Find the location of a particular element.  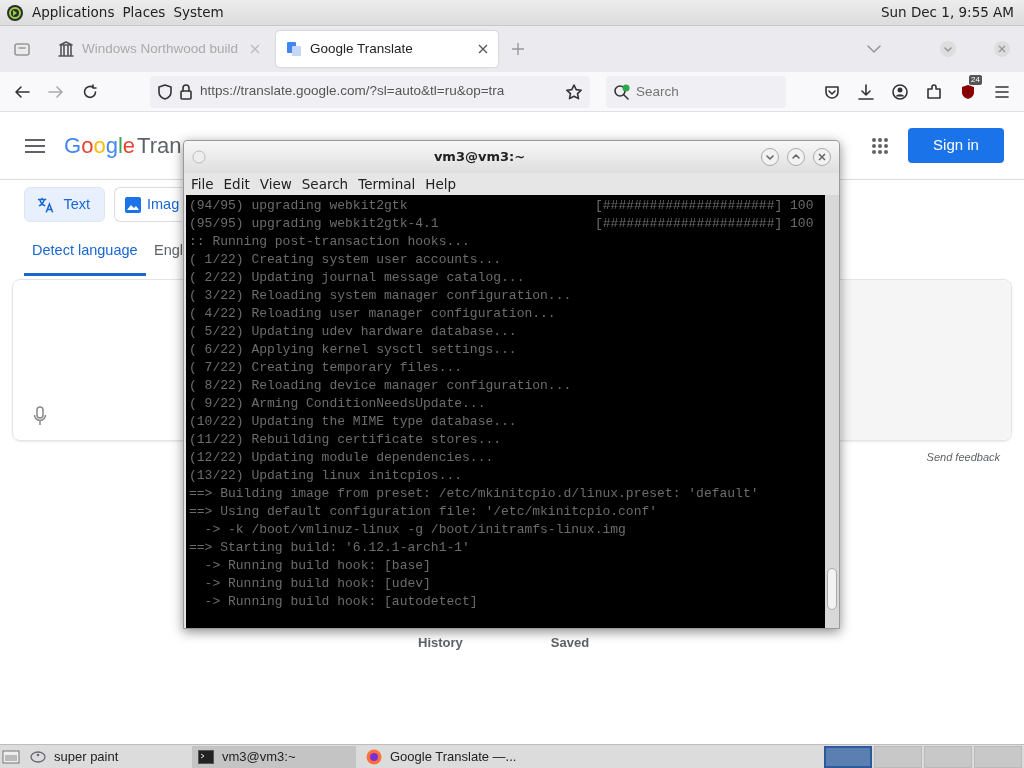

address-bar: https://translate.google.com/?sl=auto&tl=ru&op=tra is located at coordinates (370, 91).